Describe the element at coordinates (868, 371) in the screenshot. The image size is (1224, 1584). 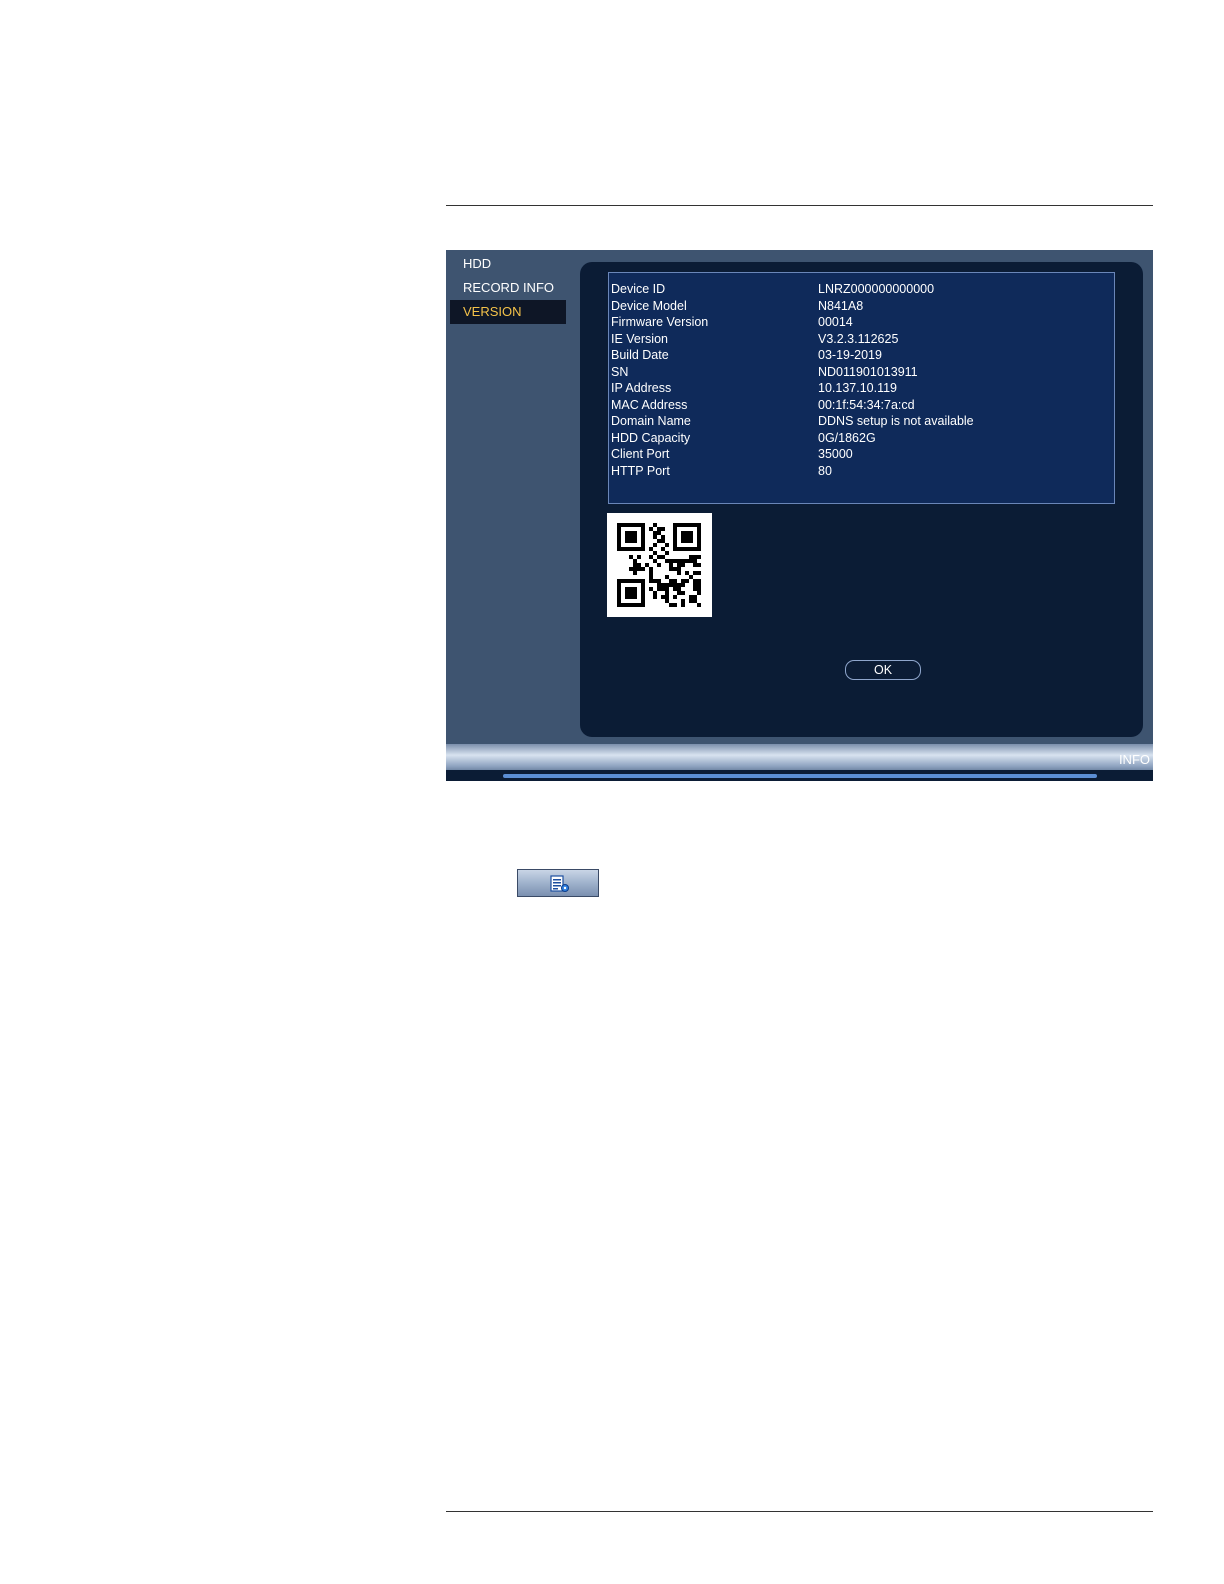
I see `info-value: ND011901013911` at that location.